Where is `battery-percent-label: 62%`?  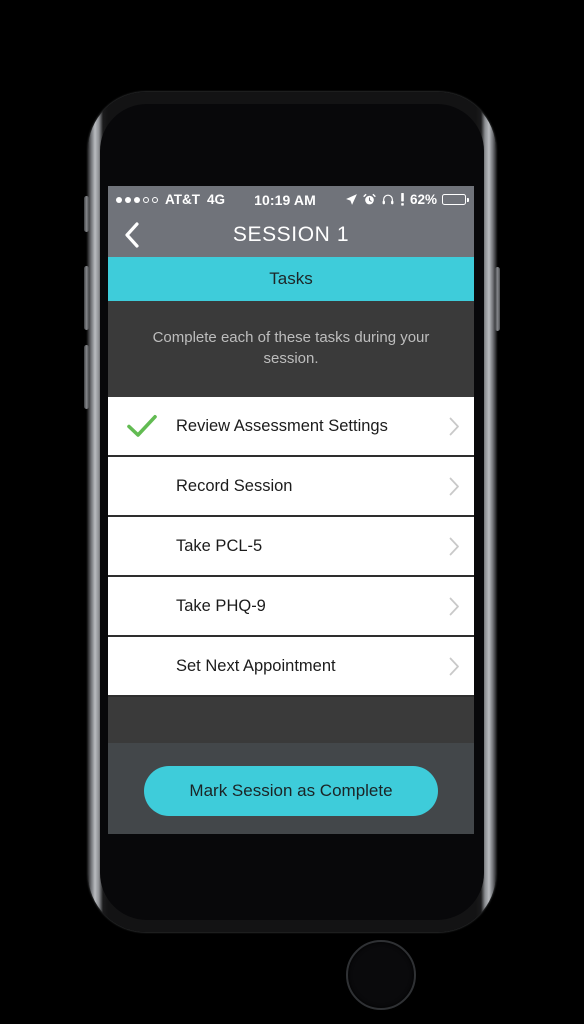 battery-percent-label: 62% is located at coordinates (423, 199).